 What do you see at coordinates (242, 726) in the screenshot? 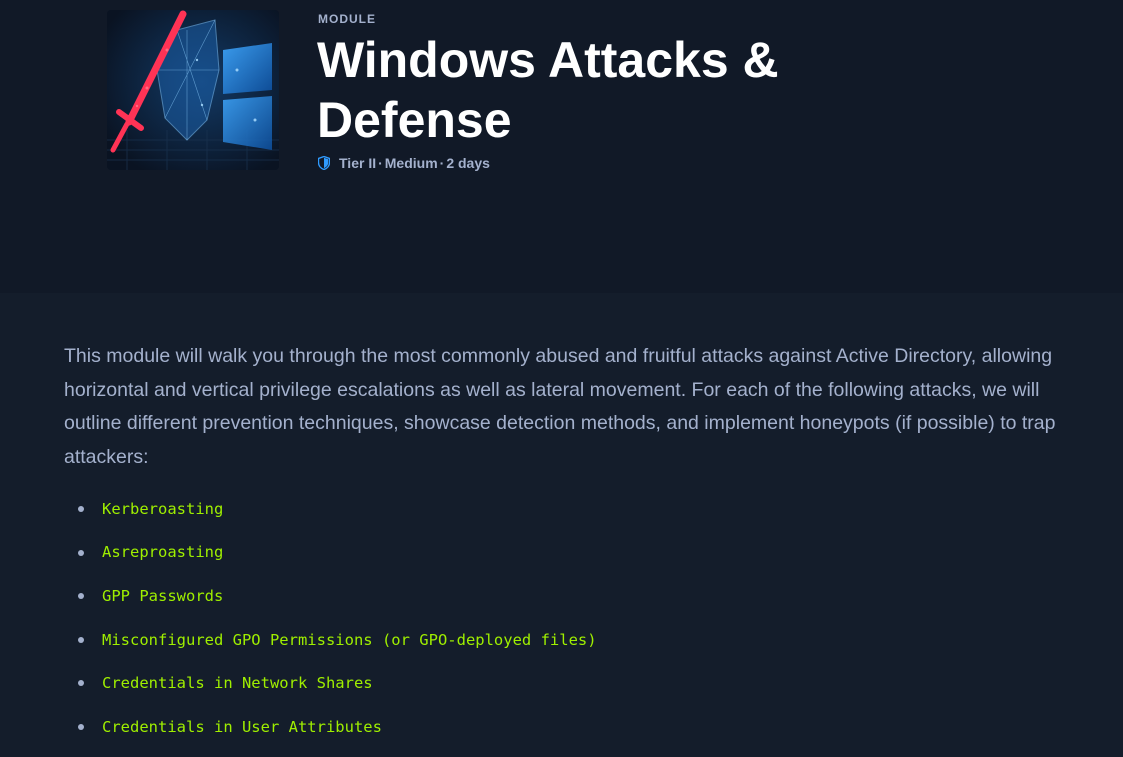
I see `attack-name: Credentials in User Attributes` at bounding box center [242, 726].